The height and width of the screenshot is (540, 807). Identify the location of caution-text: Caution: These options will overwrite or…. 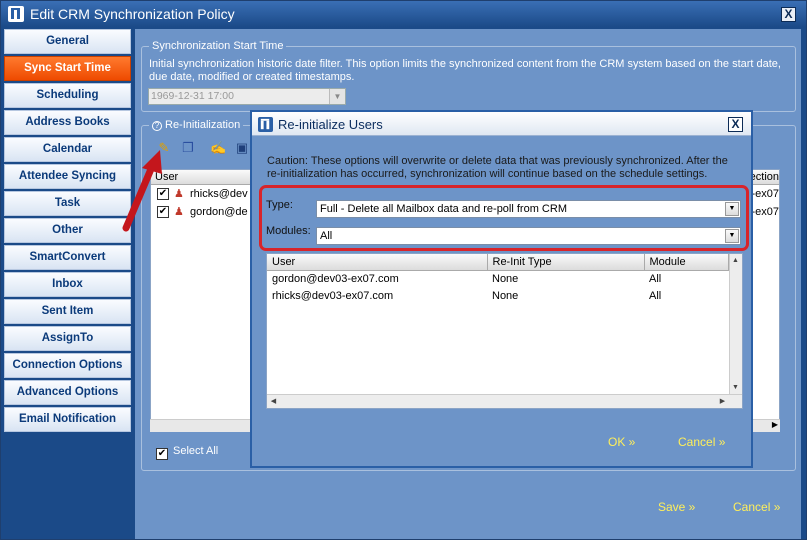
(497, 167).